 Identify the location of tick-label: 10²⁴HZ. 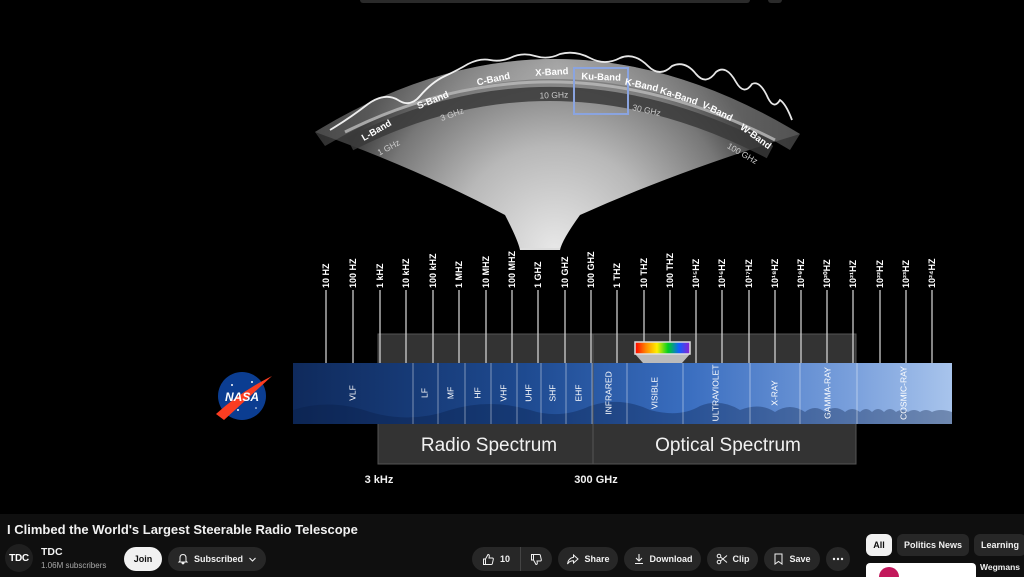
(932, 273).